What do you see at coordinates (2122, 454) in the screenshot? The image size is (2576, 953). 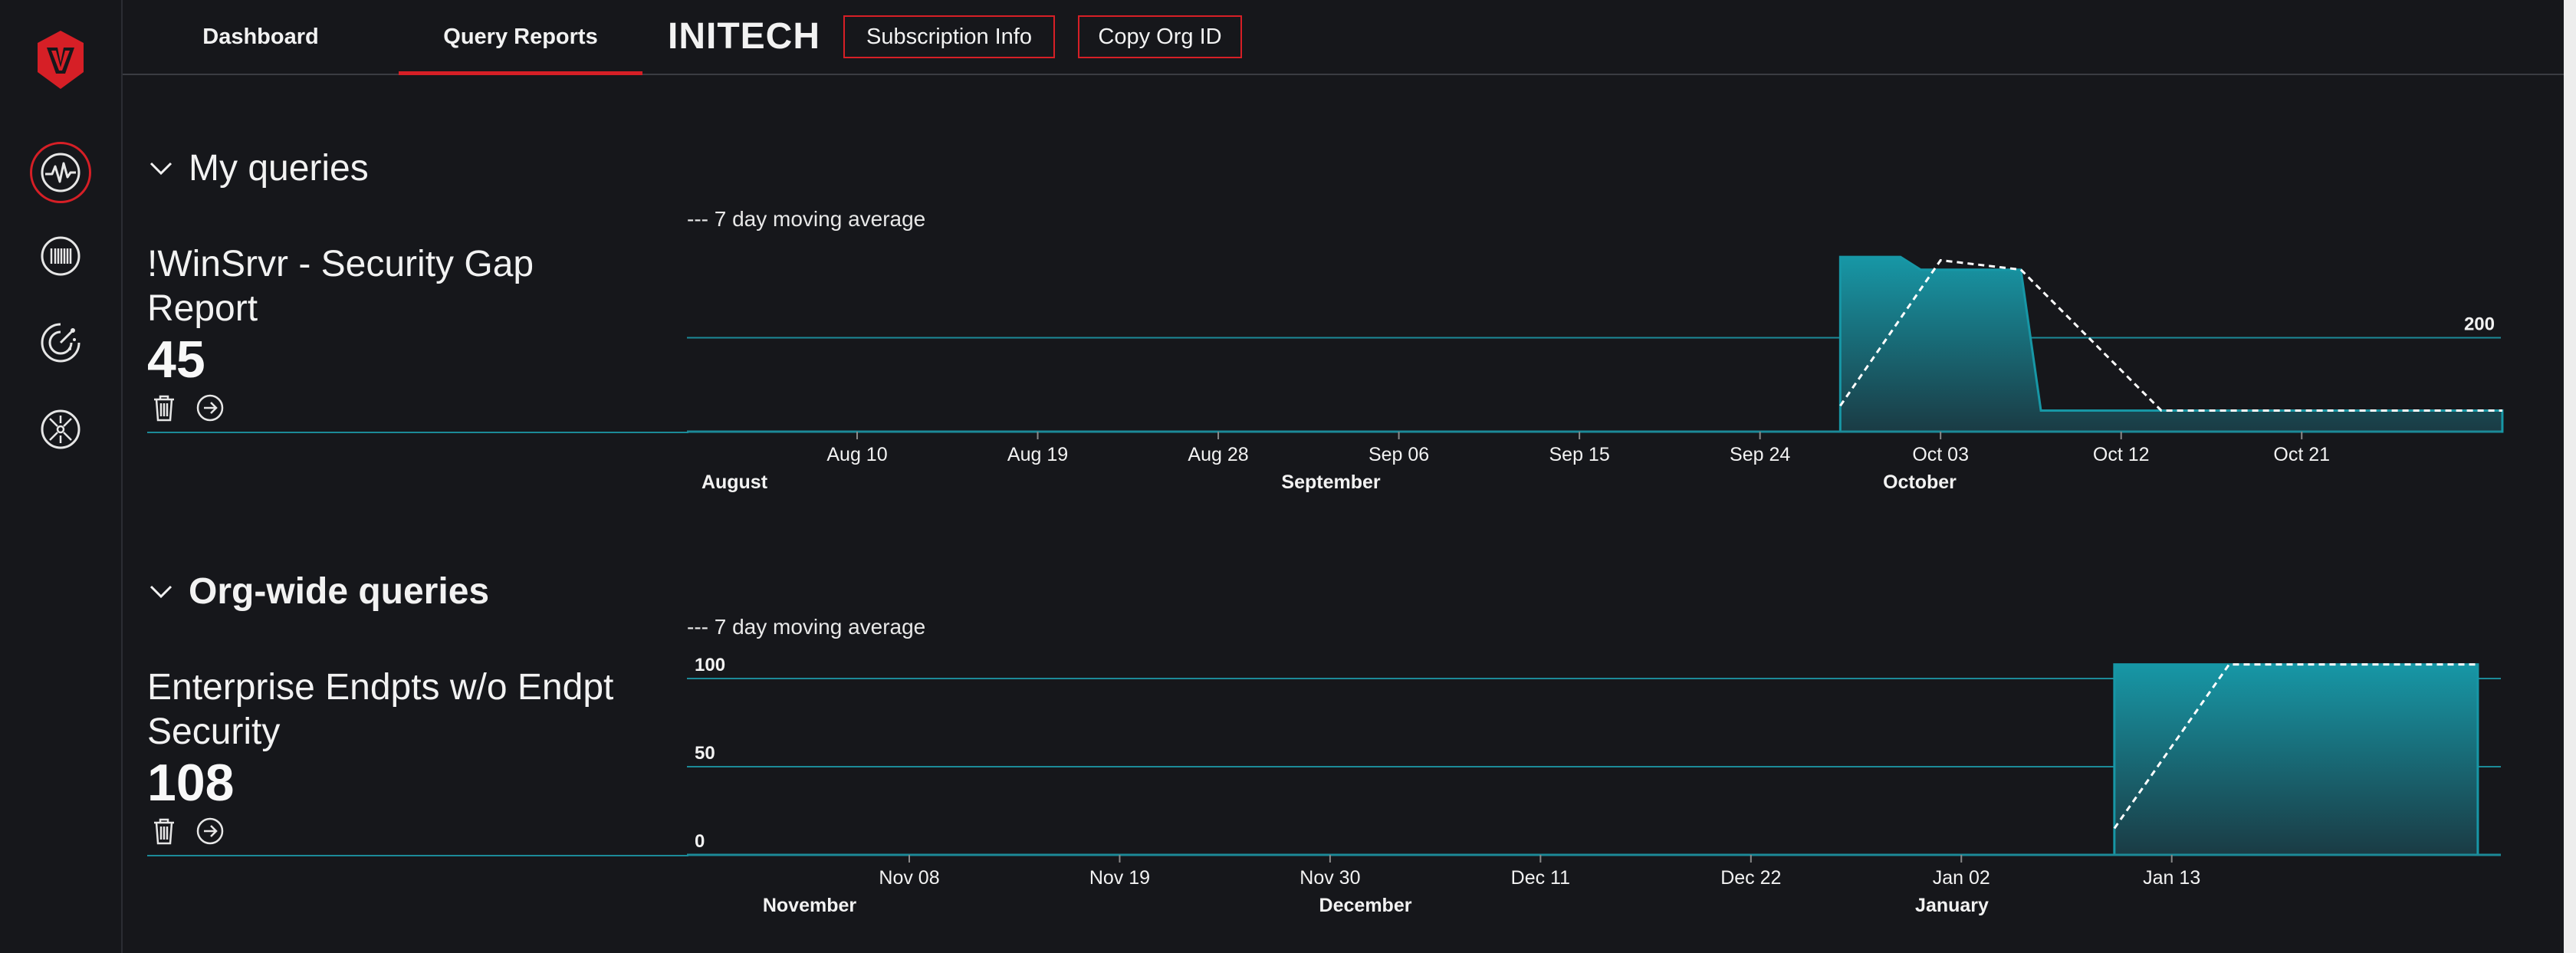 I see `x-tick-label: Oct 12` at bounding box center [2122, 454].